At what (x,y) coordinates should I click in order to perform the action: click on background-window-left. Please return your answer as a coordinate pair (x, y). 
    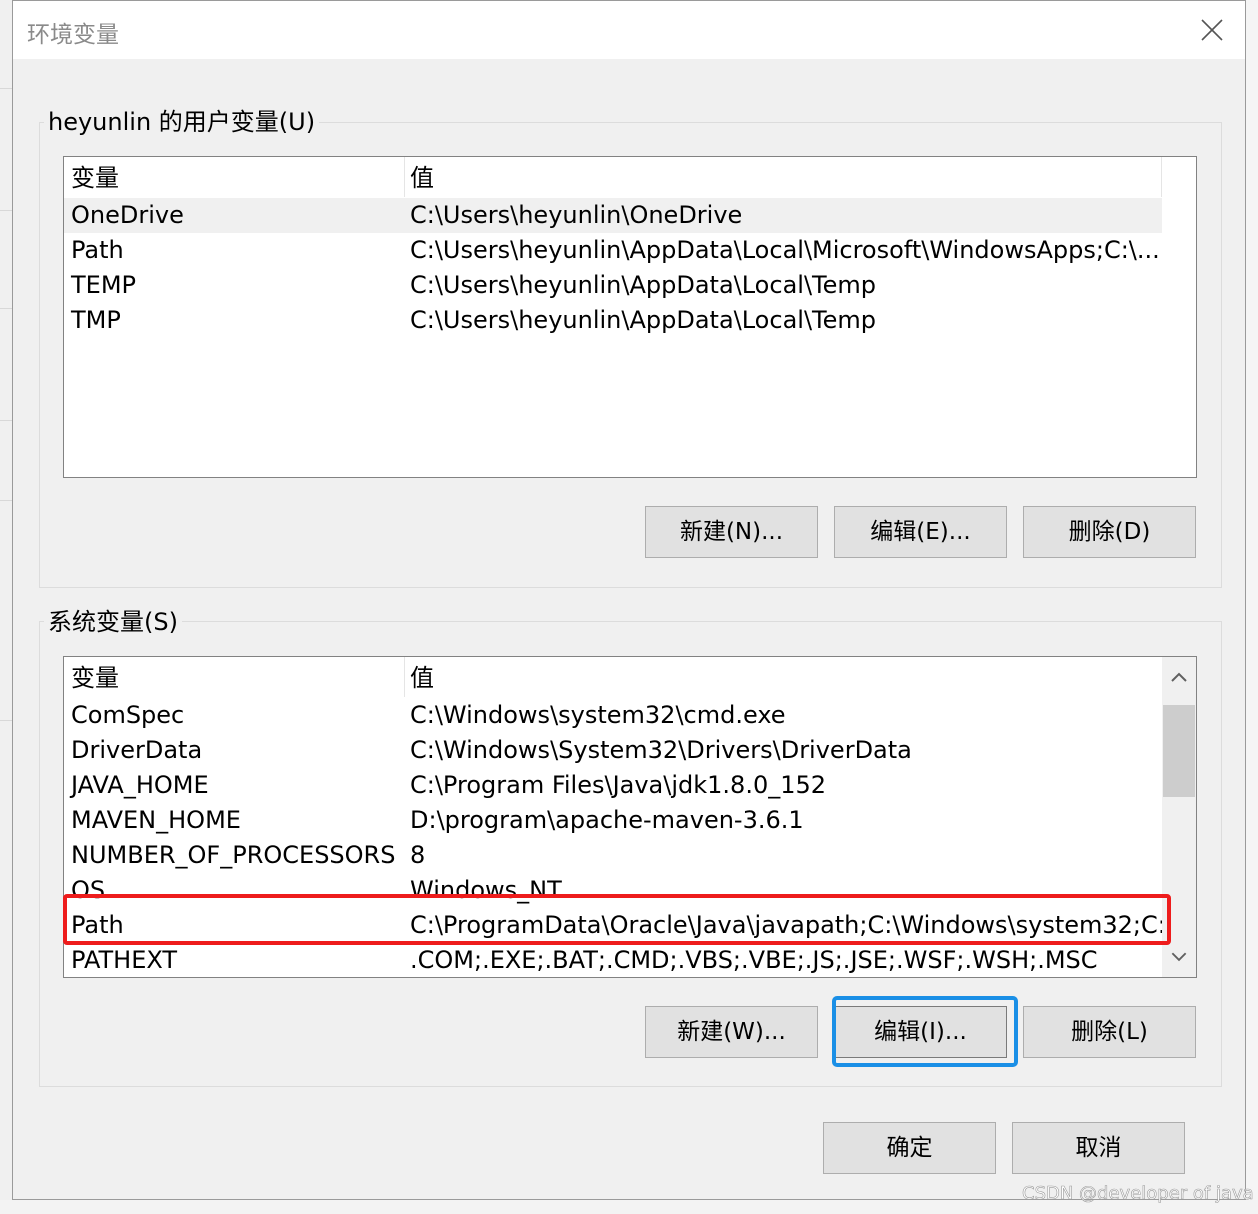
    Looking at the image, I should click on (6, 607).